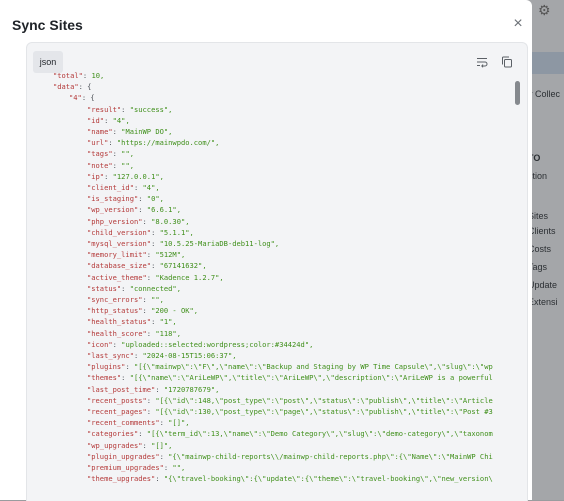 The height and width of the screenshot is (501, 564). I want to click on copy-icon, so click(507, 62).